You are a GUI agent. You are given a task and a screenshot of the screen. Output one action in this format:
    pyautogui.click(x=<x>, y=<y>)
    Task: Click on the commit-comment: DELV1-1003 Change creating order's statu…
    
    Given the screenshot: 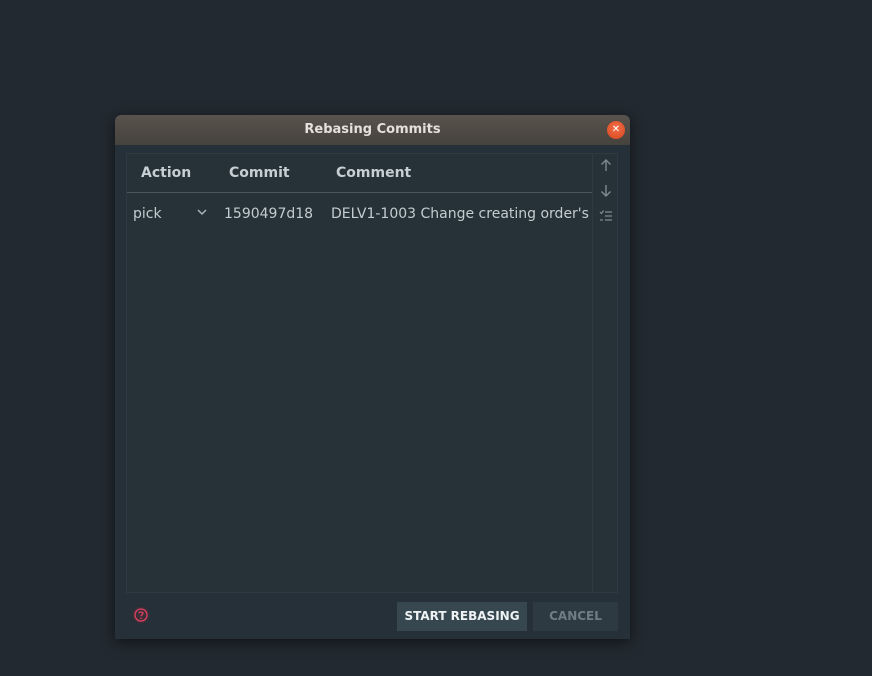 What is the action you would take?
    pyautogui.click(x=461, y=214)
    